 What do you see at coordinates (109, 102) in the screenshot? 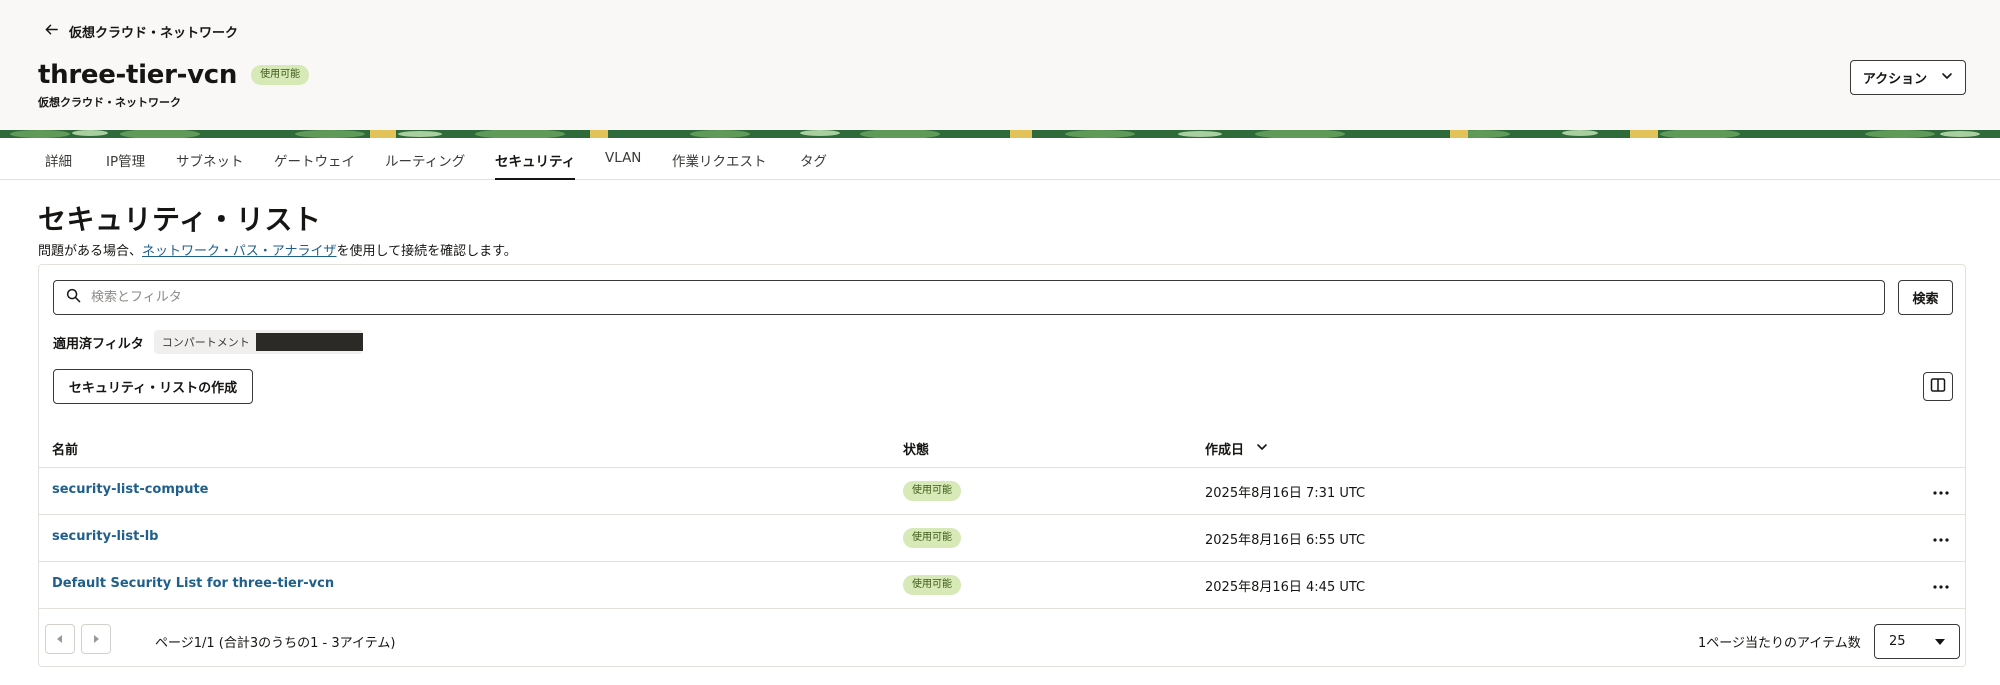
I see `page-subtitle: 仮想クラウド・ネットワーク` at bounding box center [109, 102].